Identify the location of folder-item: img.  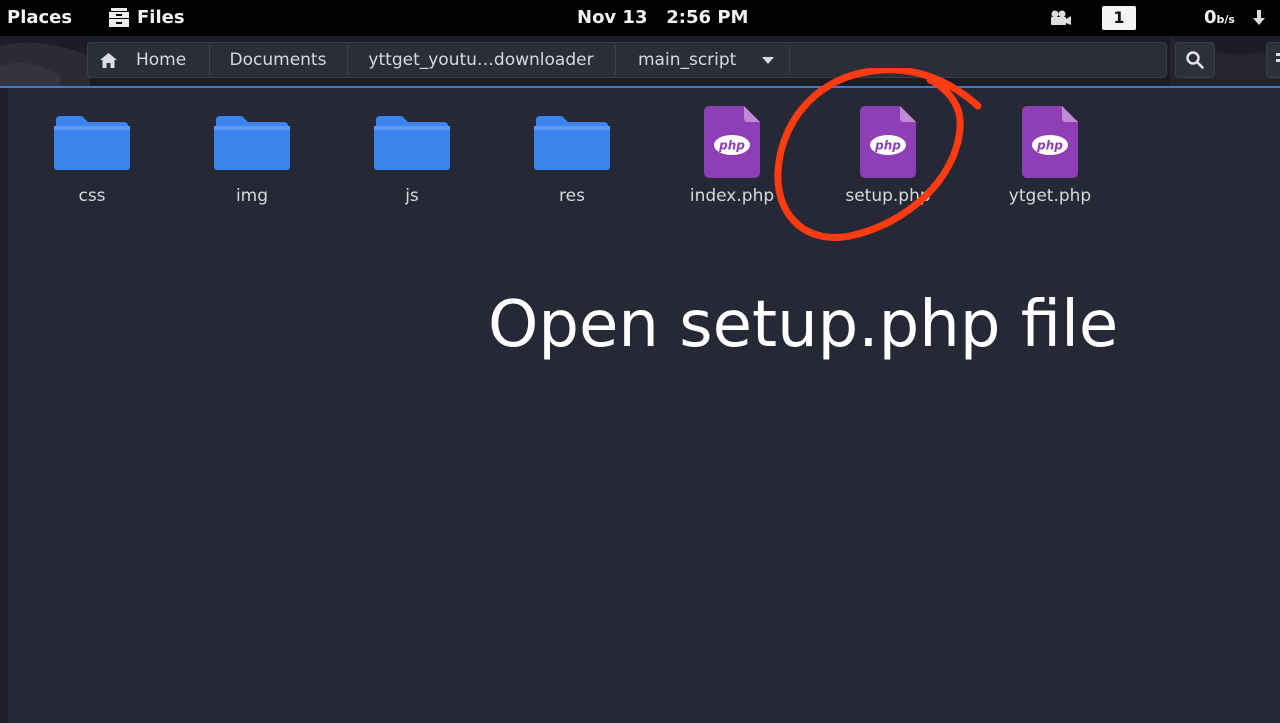
(252, 161).